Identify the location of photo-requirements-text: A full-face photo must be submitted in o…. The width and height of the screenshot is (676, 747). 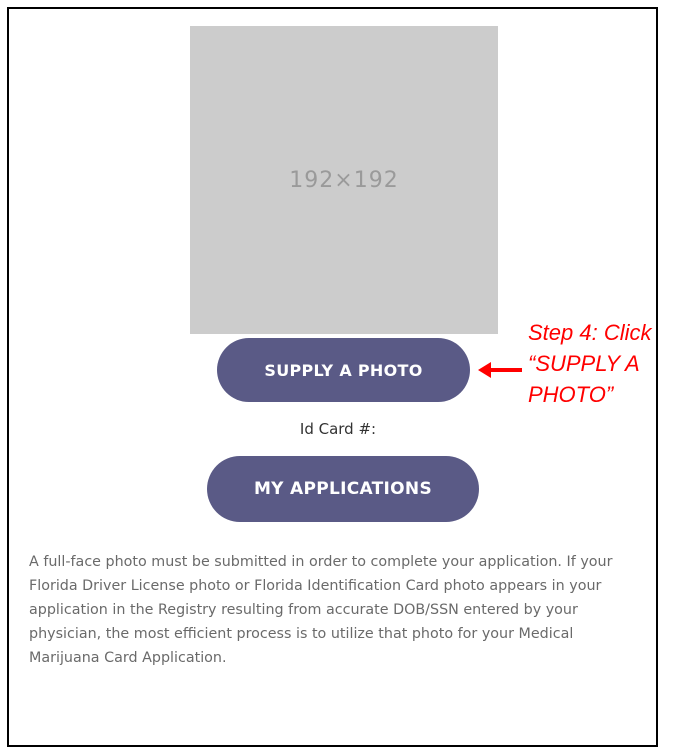
(321, 610).